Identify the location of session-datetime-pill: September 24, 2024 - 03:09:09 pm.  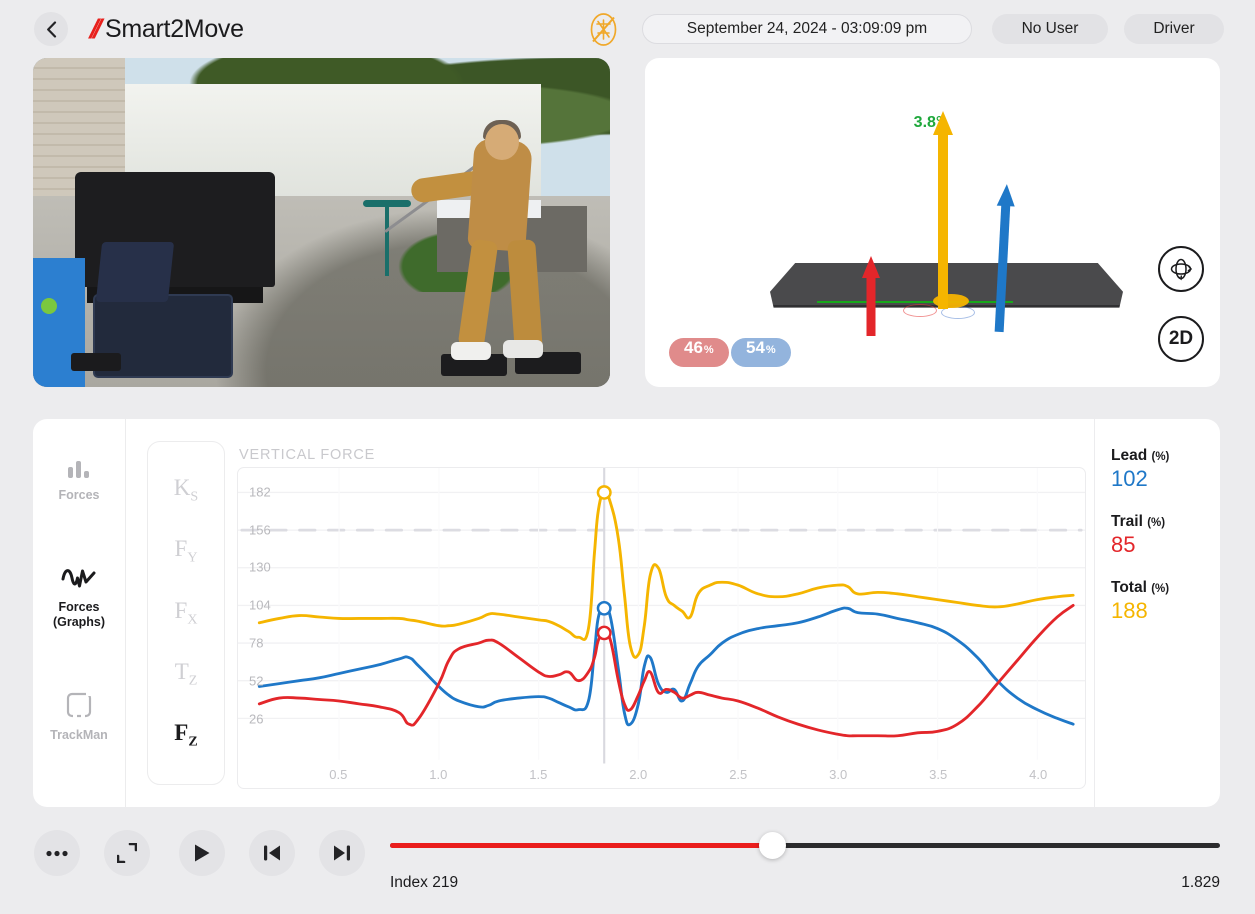
(807, 29).